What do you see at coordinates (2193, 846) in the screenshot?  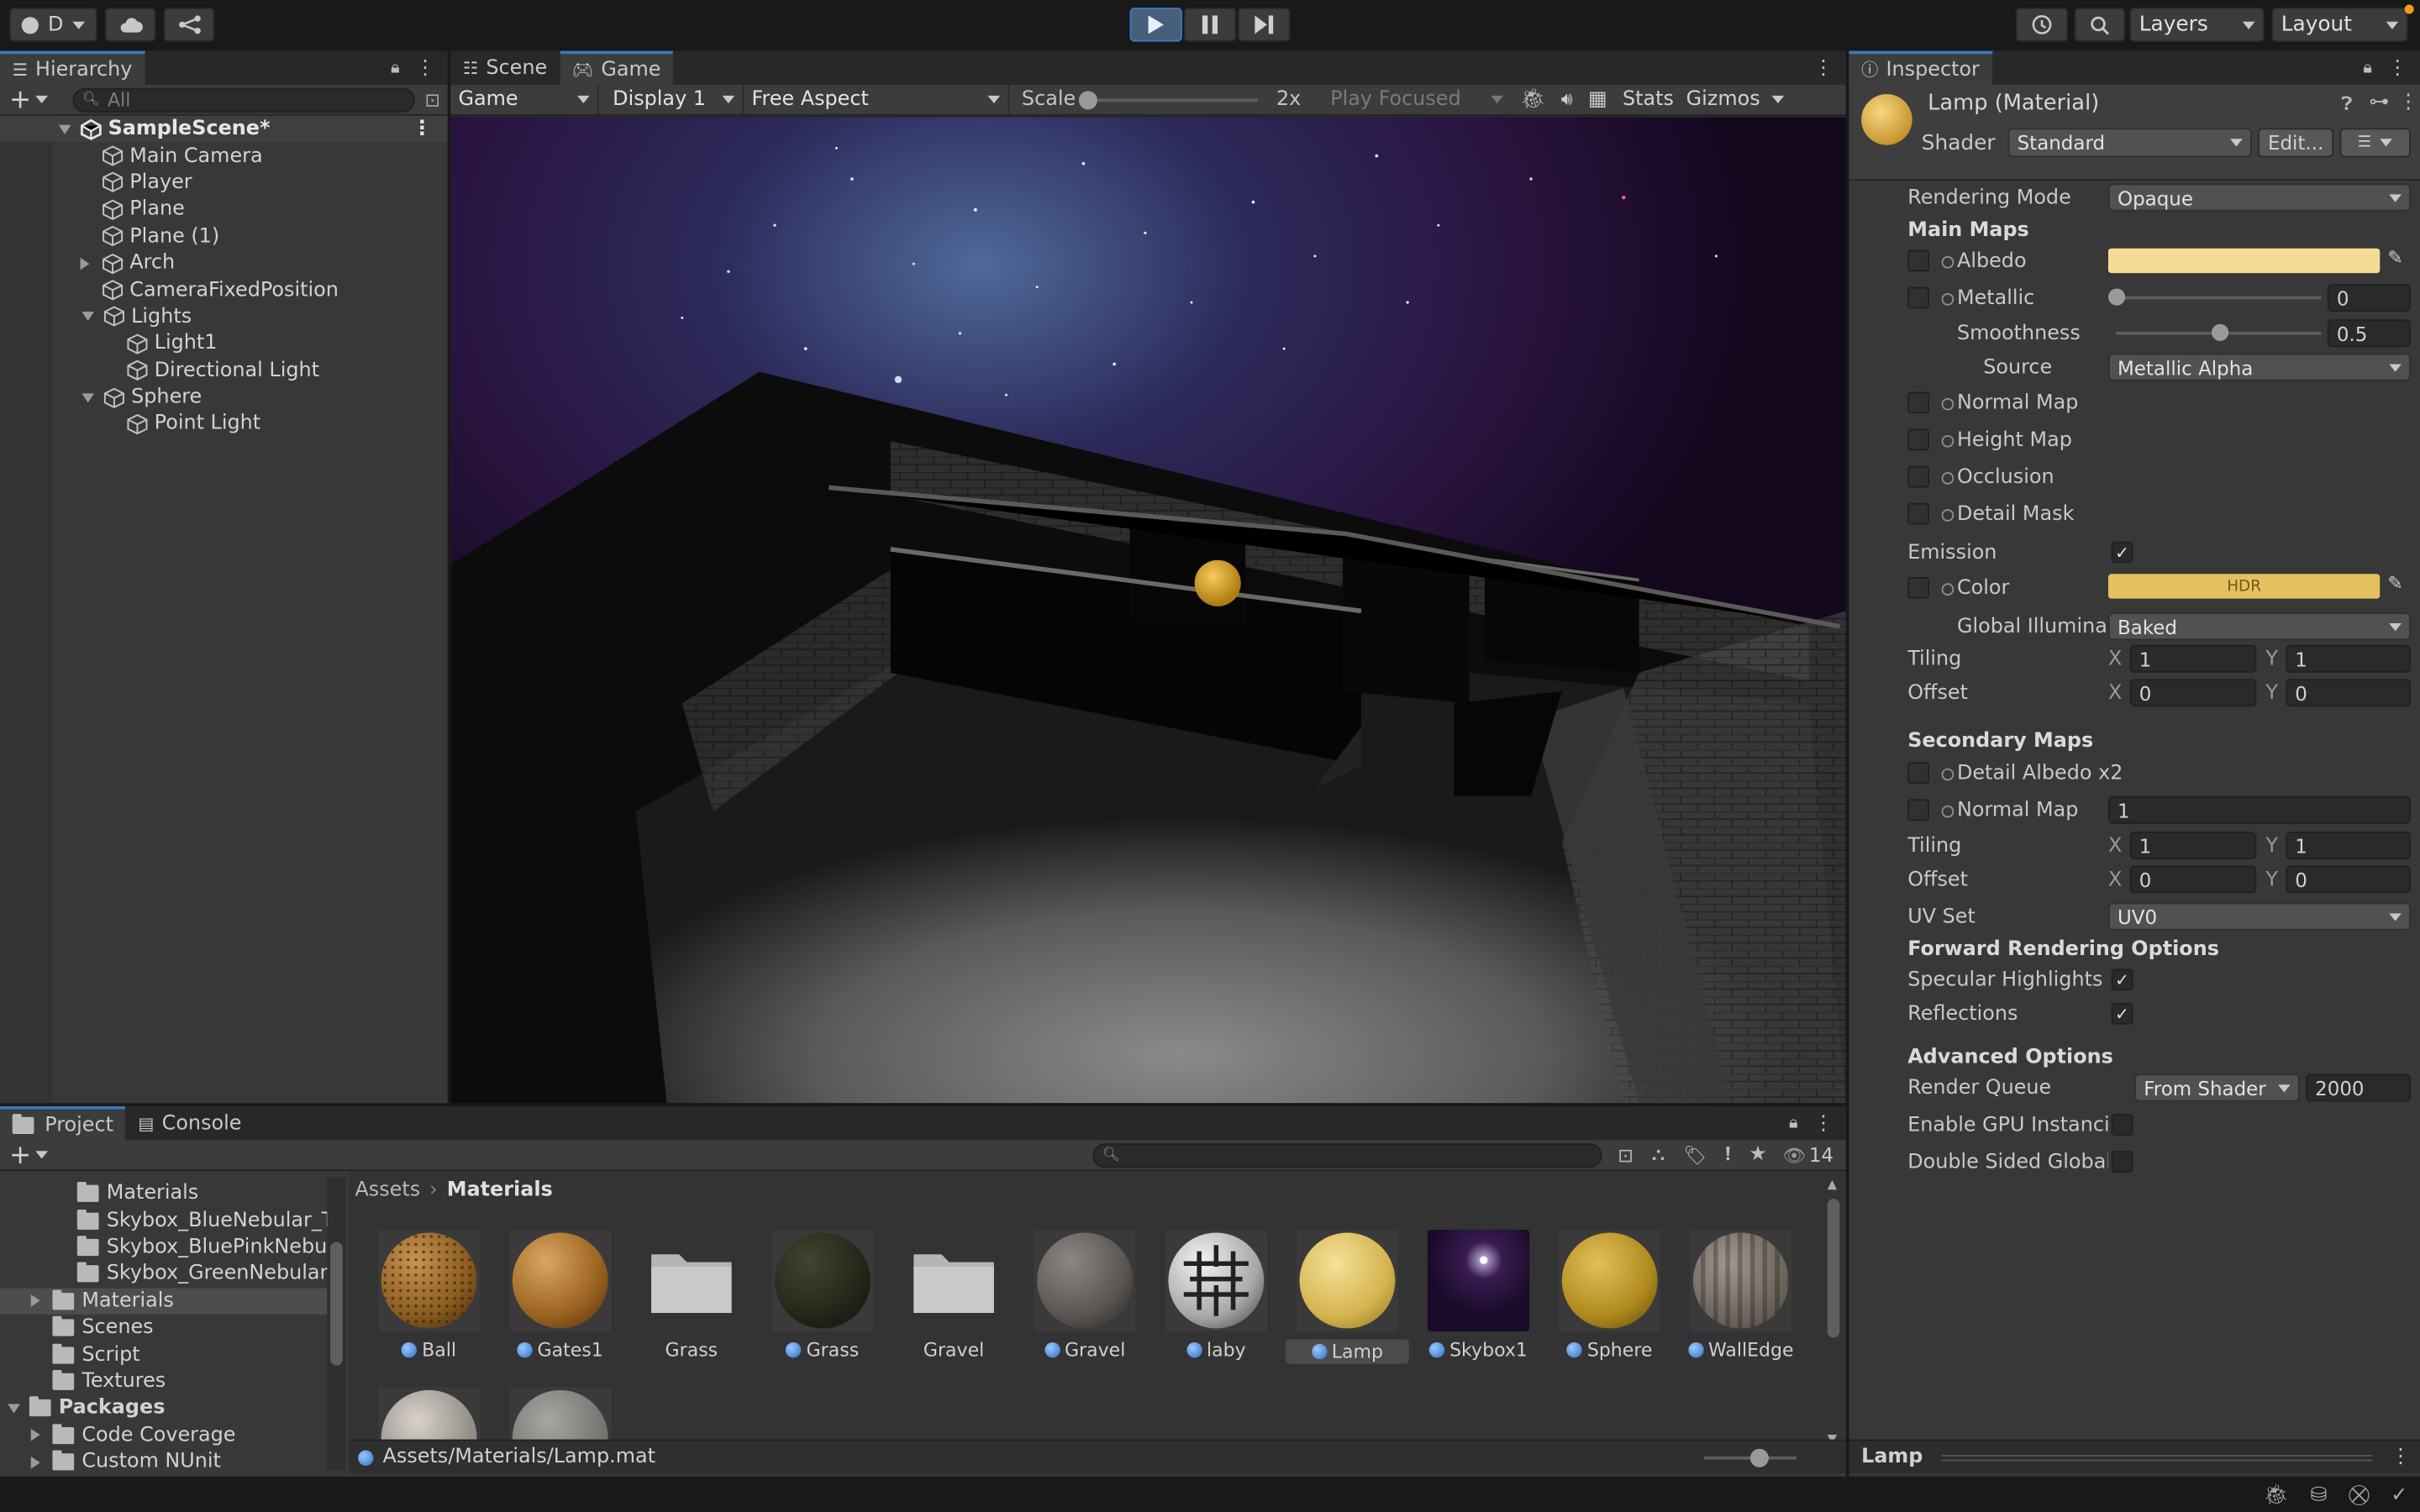 I see `sec-tiling-x-field: 1` at bounding box center [2193, 846].